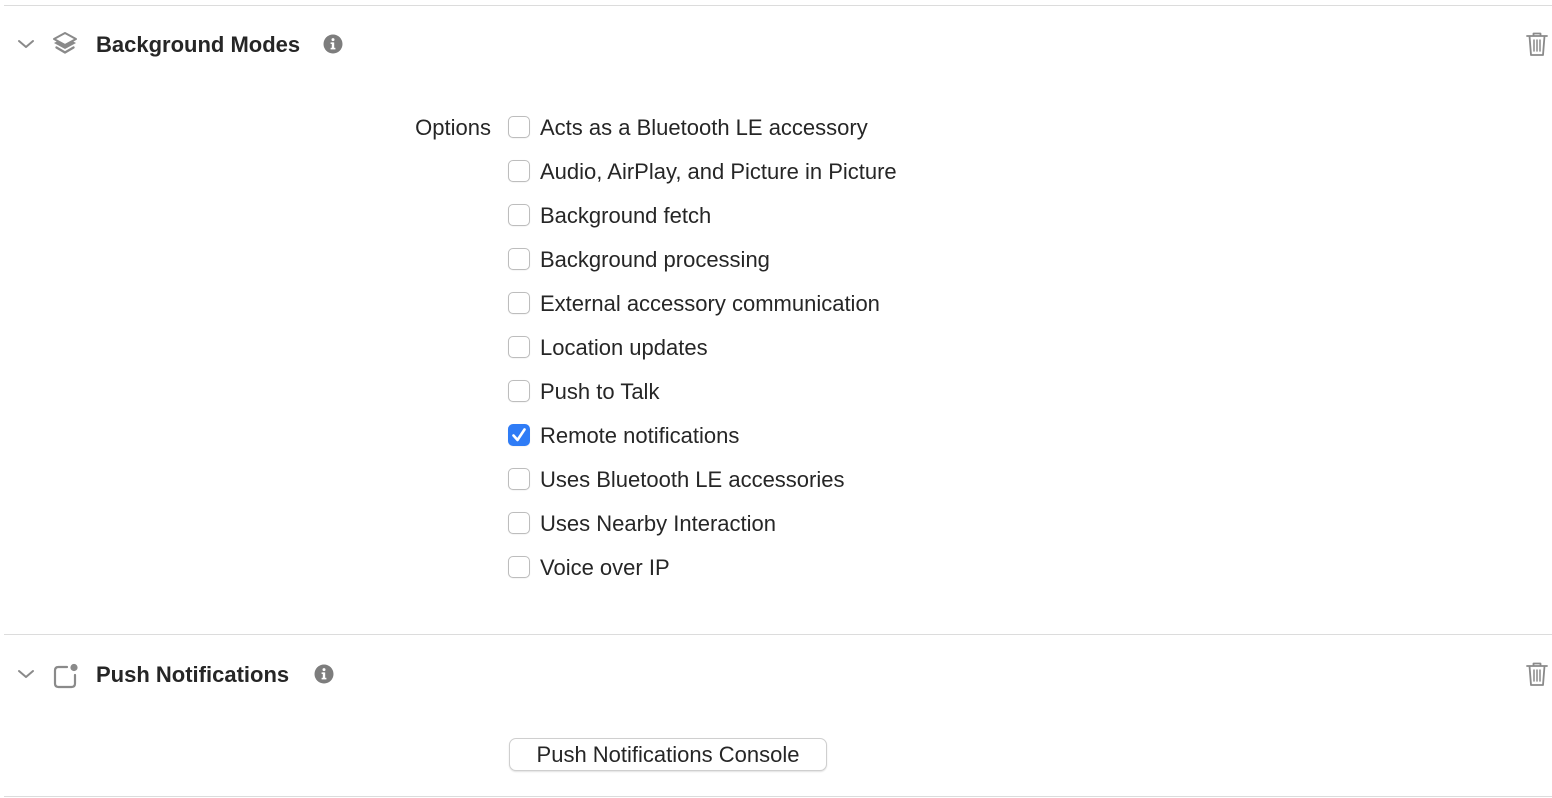 The height and width of the screenshot is (798, 1552). Describe the element at coordinates (640, 435) in the screenshot. I see `option-label: Remote notifications` at that location.